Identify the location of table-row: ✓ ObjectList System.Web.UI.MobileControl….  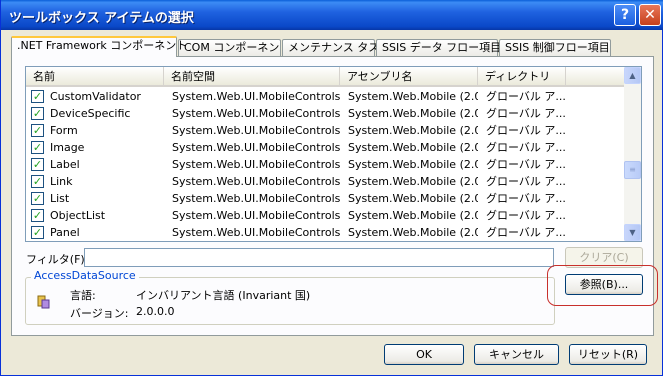
(325, 215).